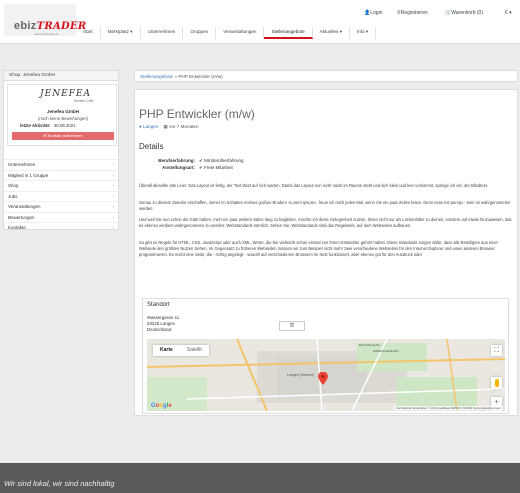 The image size is (520, 493). Describe the element at coordinates (48, 125) in the screenshot. I see `shop-activity: letzte Aktivität: 20.08.2021` at that location.